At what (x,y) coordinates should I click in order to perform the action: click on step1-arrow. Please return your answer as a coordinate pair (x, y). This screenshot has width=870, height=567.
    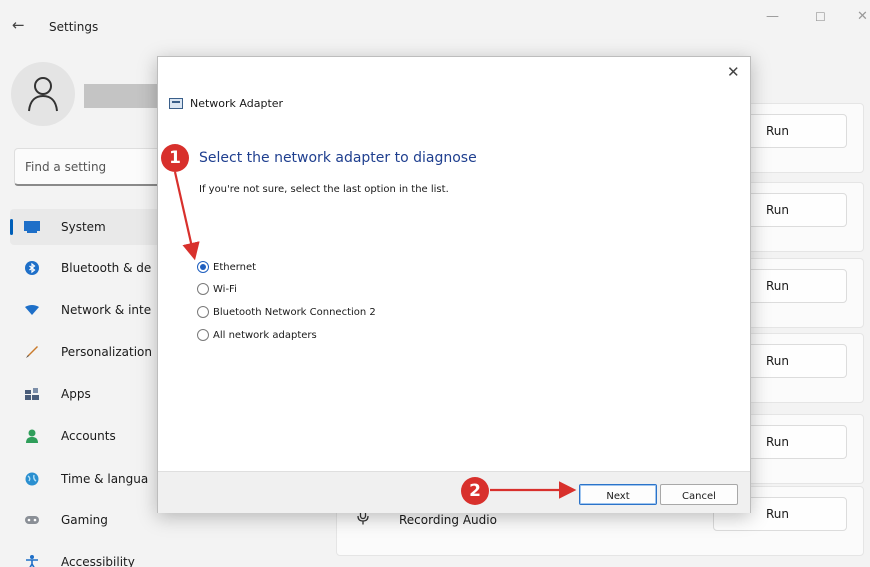
    Looking at the image, I should click on (186, 216).